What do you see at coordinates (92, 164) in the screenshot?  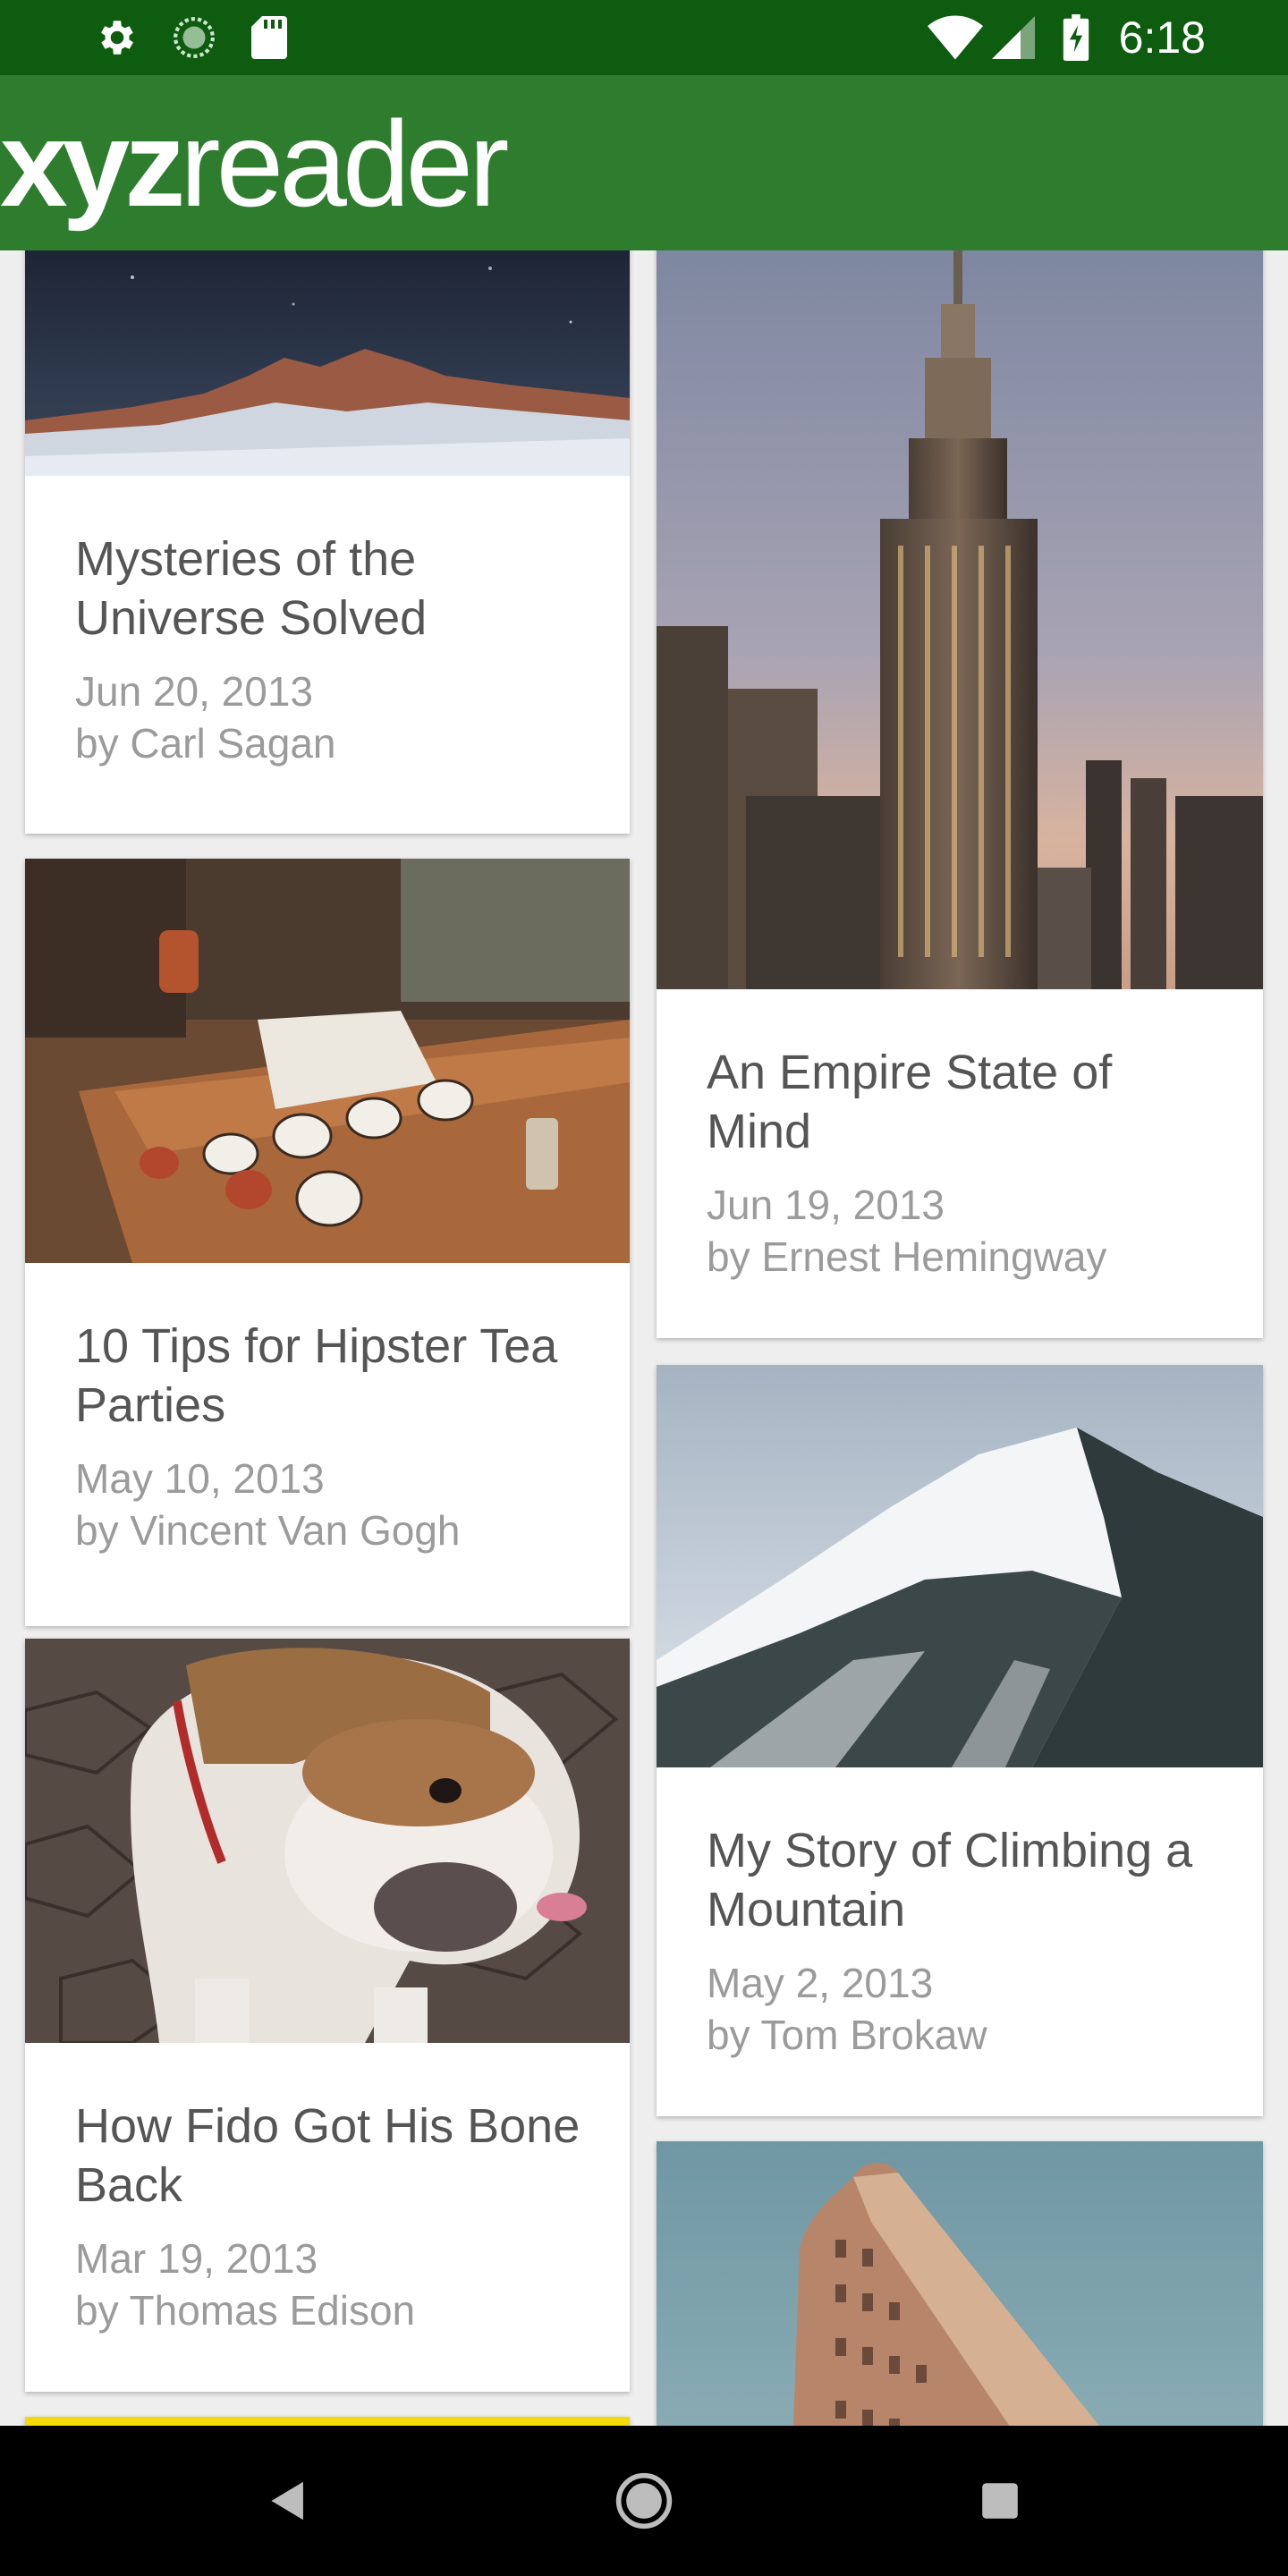 I see `logo-bold: xyz` at bounding box center [92, 164].